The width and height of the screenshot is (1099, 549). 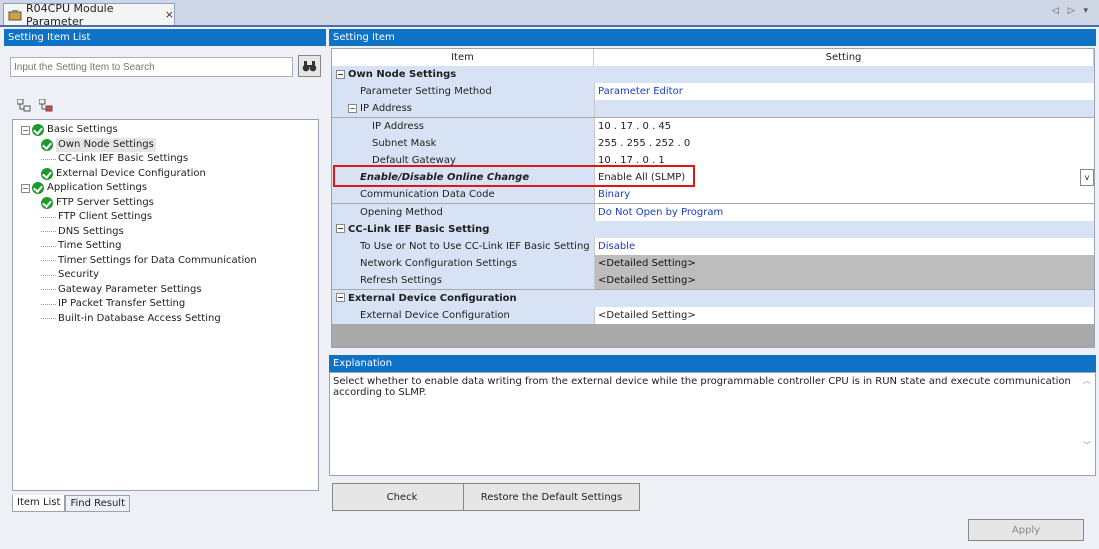 I want to click on tree-item: CC-Link IEF Basic Settings, so click(x=114, y=159).